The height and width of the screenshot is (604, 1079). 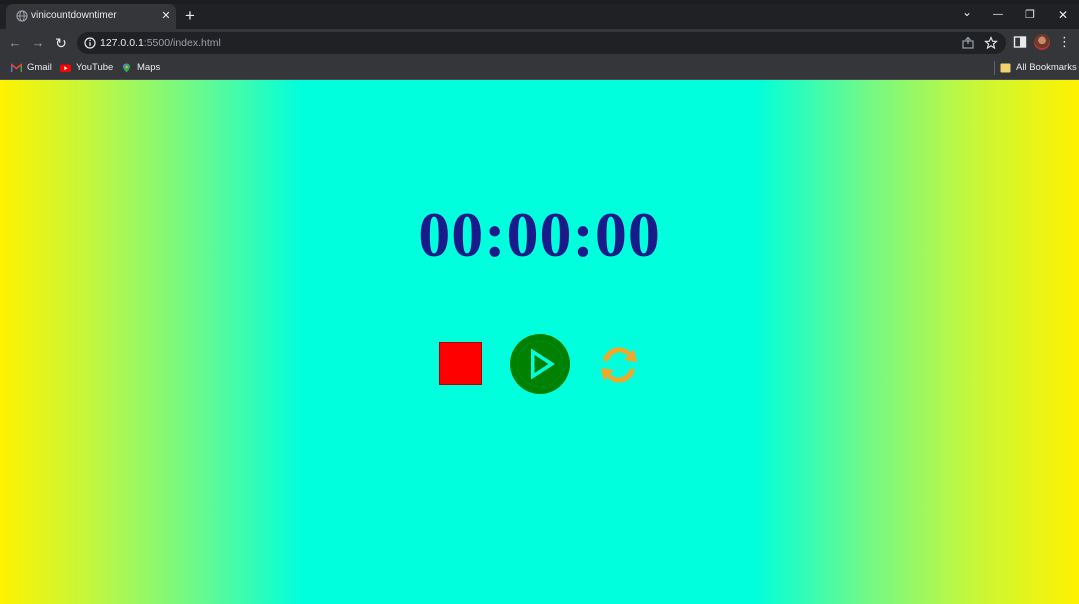 What do you see at coordinates (149, 67) in the screenshot?
I see `bookmark-label: Maps` at bounding box center [149, 67].